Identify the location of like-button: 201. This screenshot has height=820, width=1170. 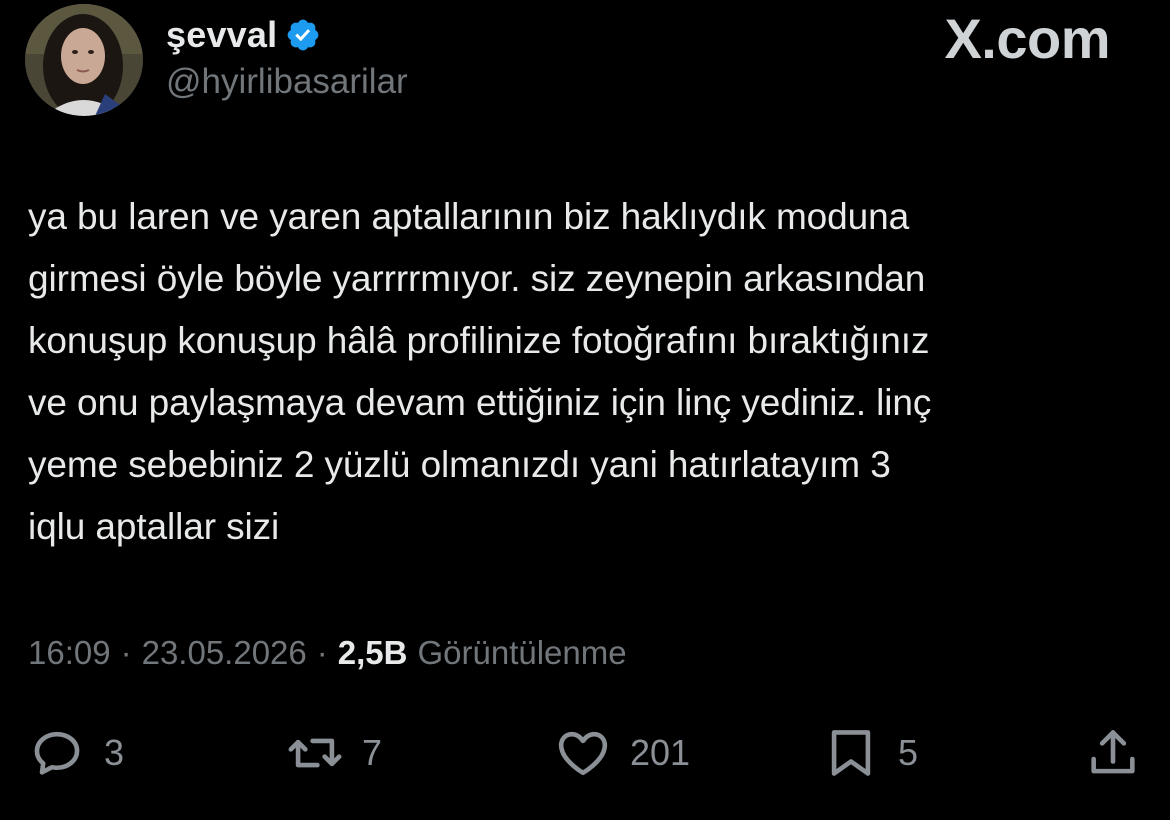
(622, 753).